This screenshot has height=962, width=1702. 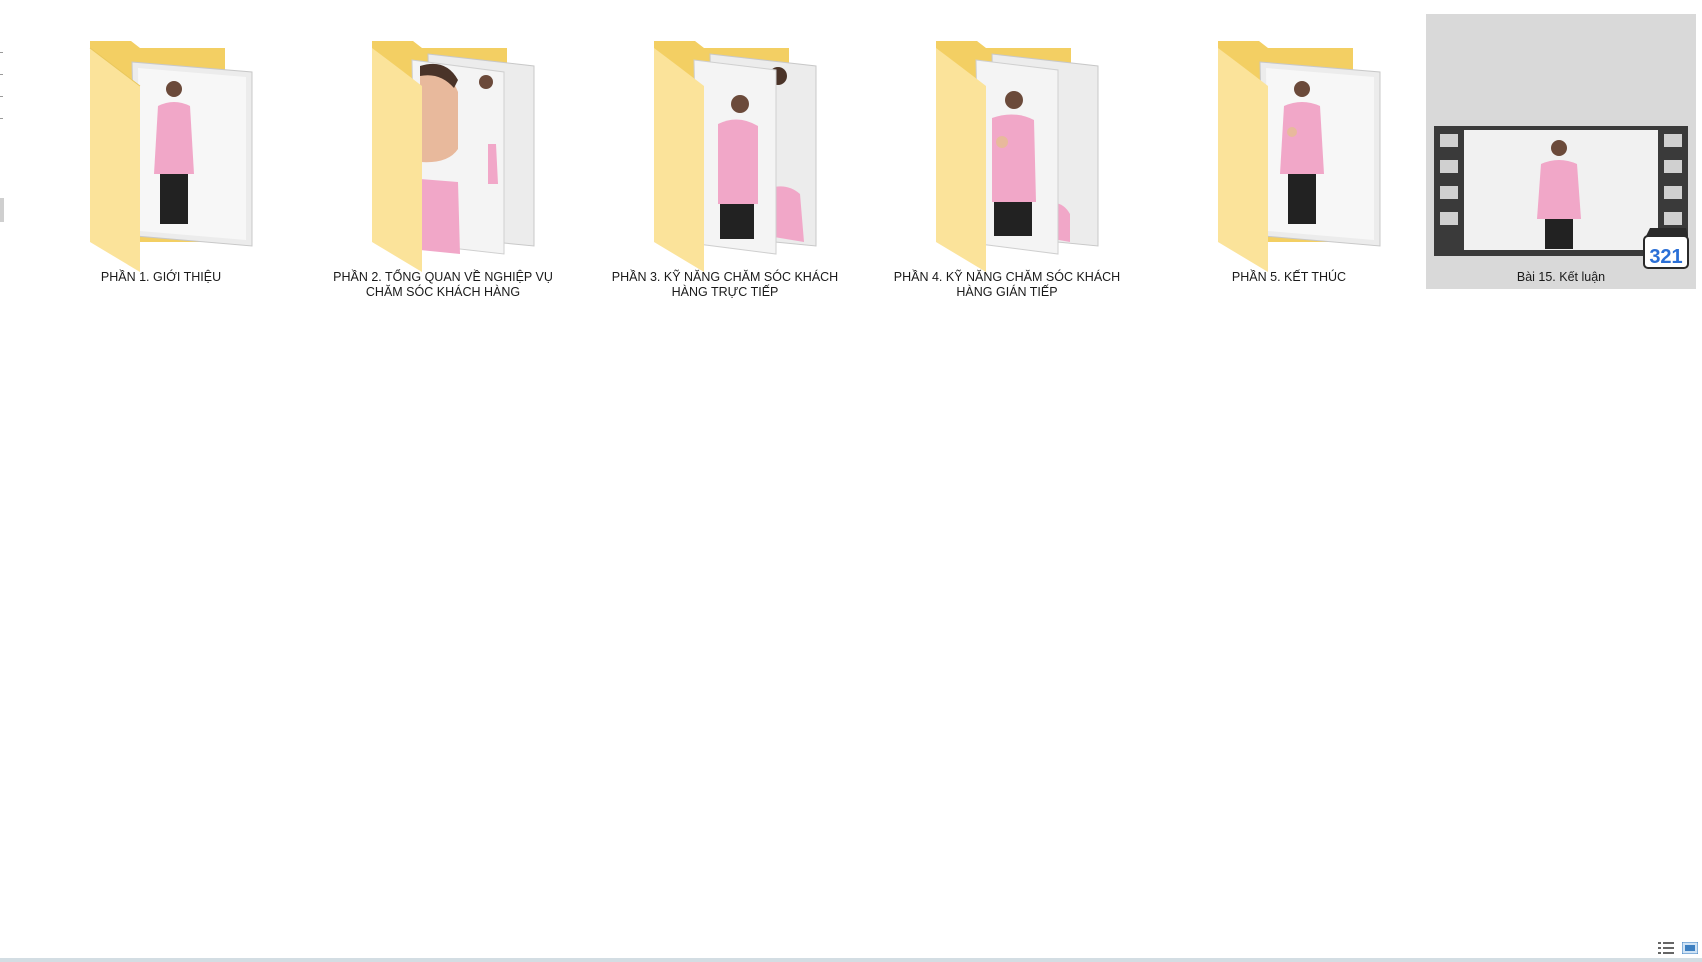 What do you see at coordinates (1561, 151) in the screenshot?
I see `video-file-item-bai-15: 321 Bài 15. Kết luận` at bounding box center [1561, 151].